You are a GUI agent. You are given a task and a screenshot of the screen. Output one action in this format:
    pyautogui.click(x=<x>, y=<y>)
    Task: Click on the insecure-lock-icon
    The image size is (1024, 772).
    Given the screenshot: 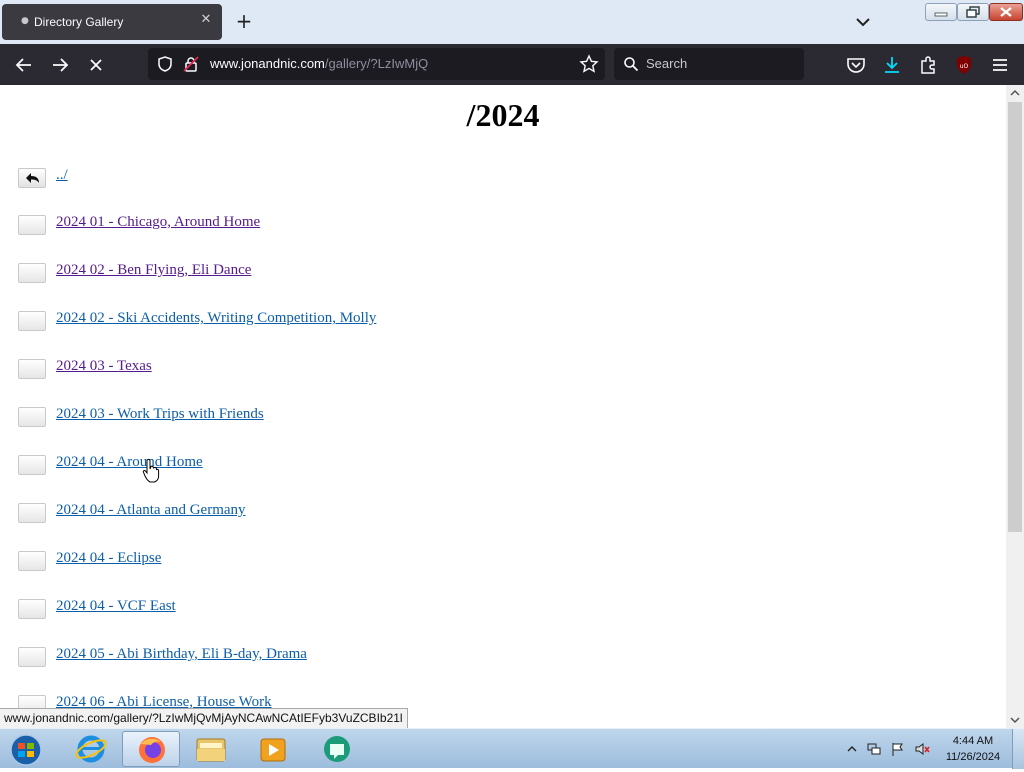 What is the action you would take?
    pyautogui.click(x=191, y=64)
    